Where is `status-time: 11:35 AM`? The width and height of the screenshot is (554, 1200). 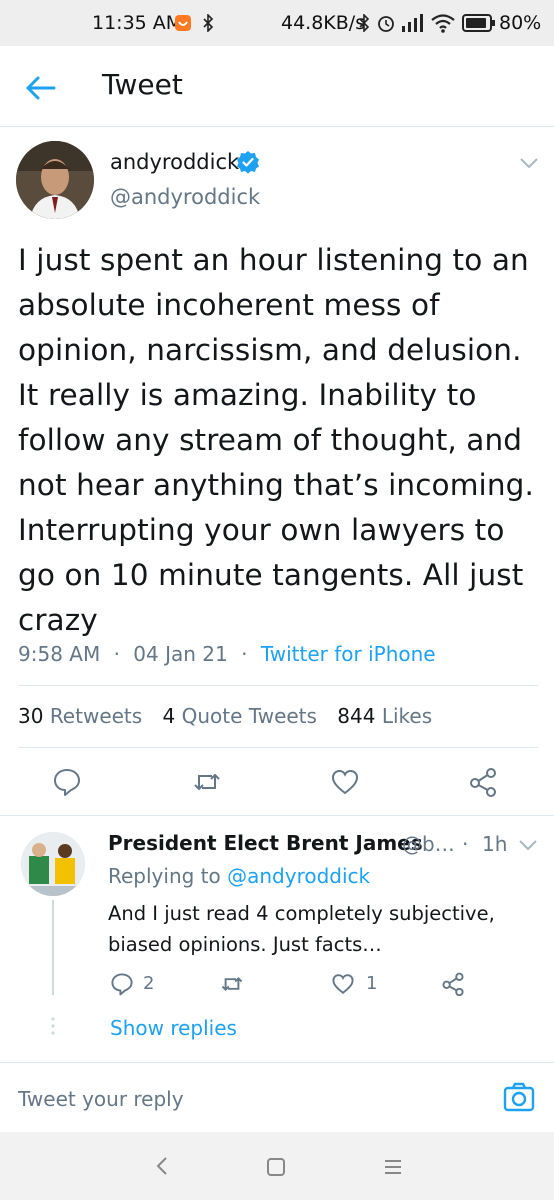 status-time: 11:35 AM is located at coordinates (137, 23).